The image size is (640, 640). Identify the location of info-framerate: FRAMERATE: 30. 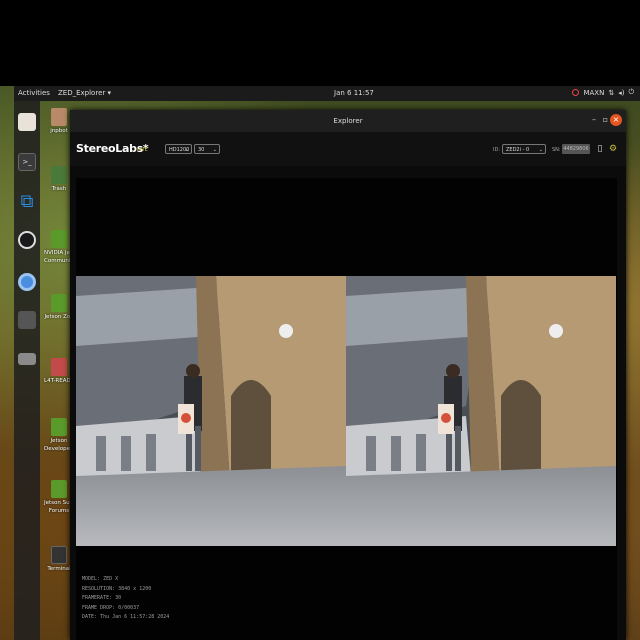
(102, 598).